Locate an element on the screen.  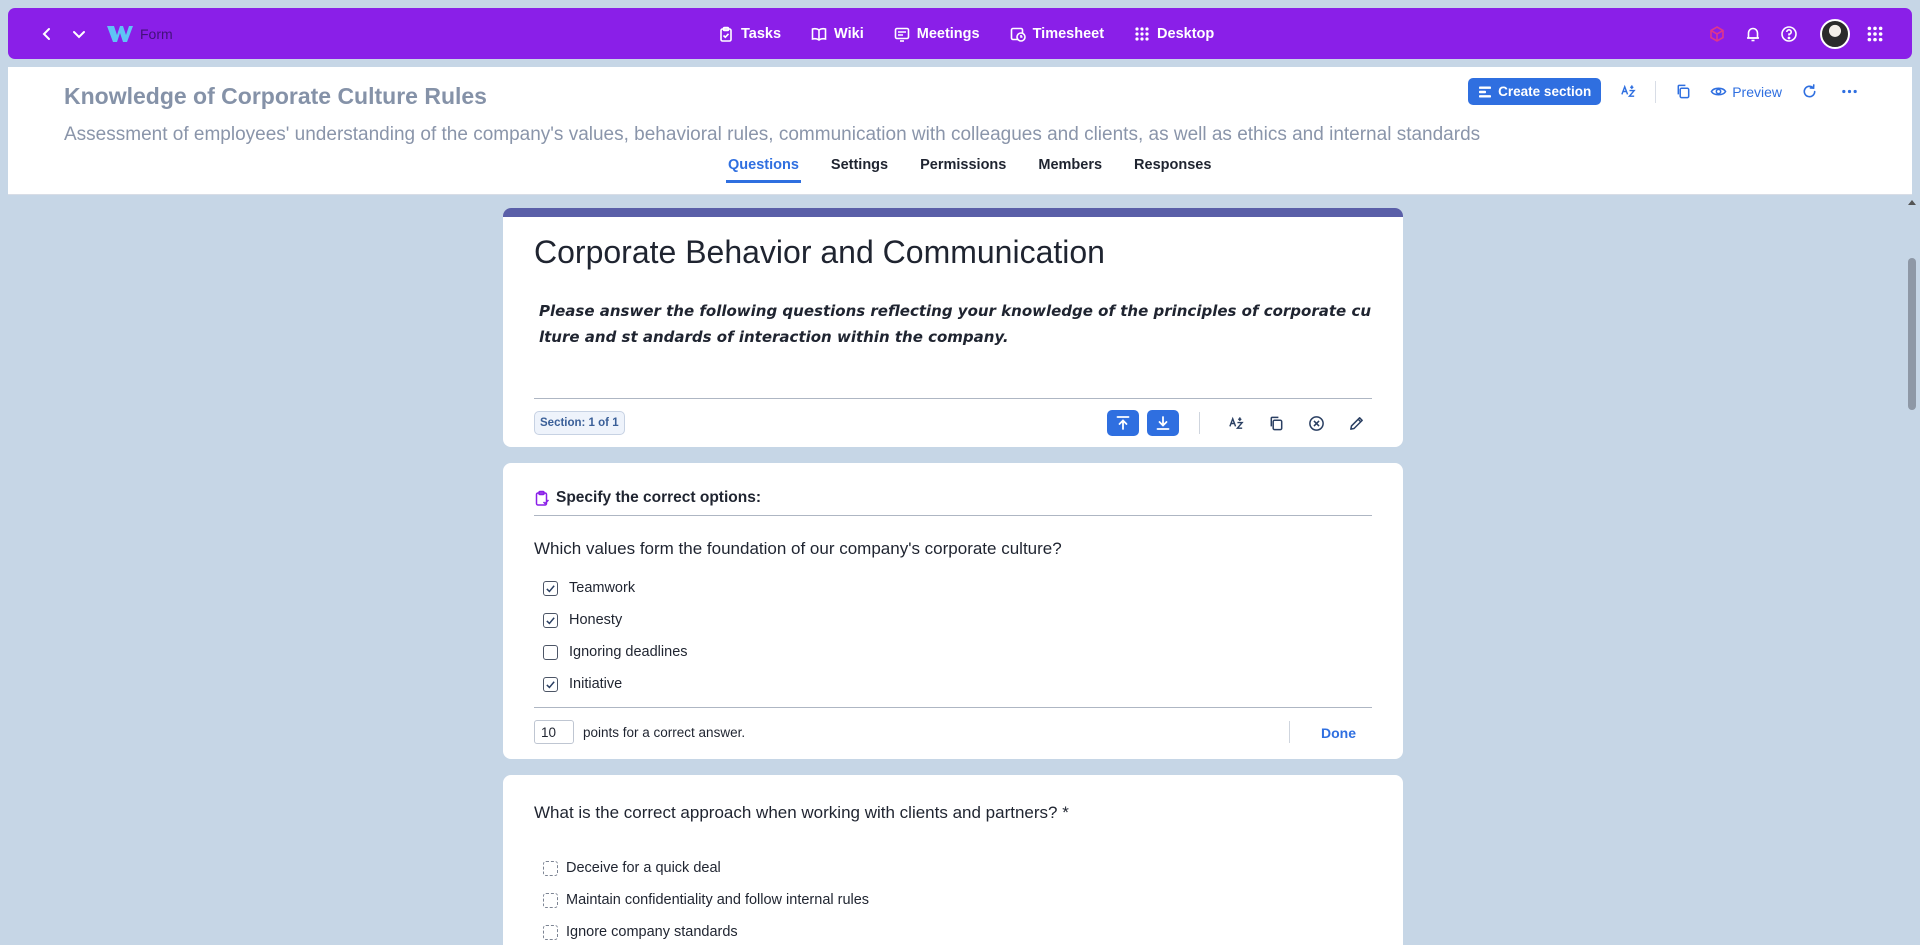
cube-icon is located at coordinates (1717, 34).